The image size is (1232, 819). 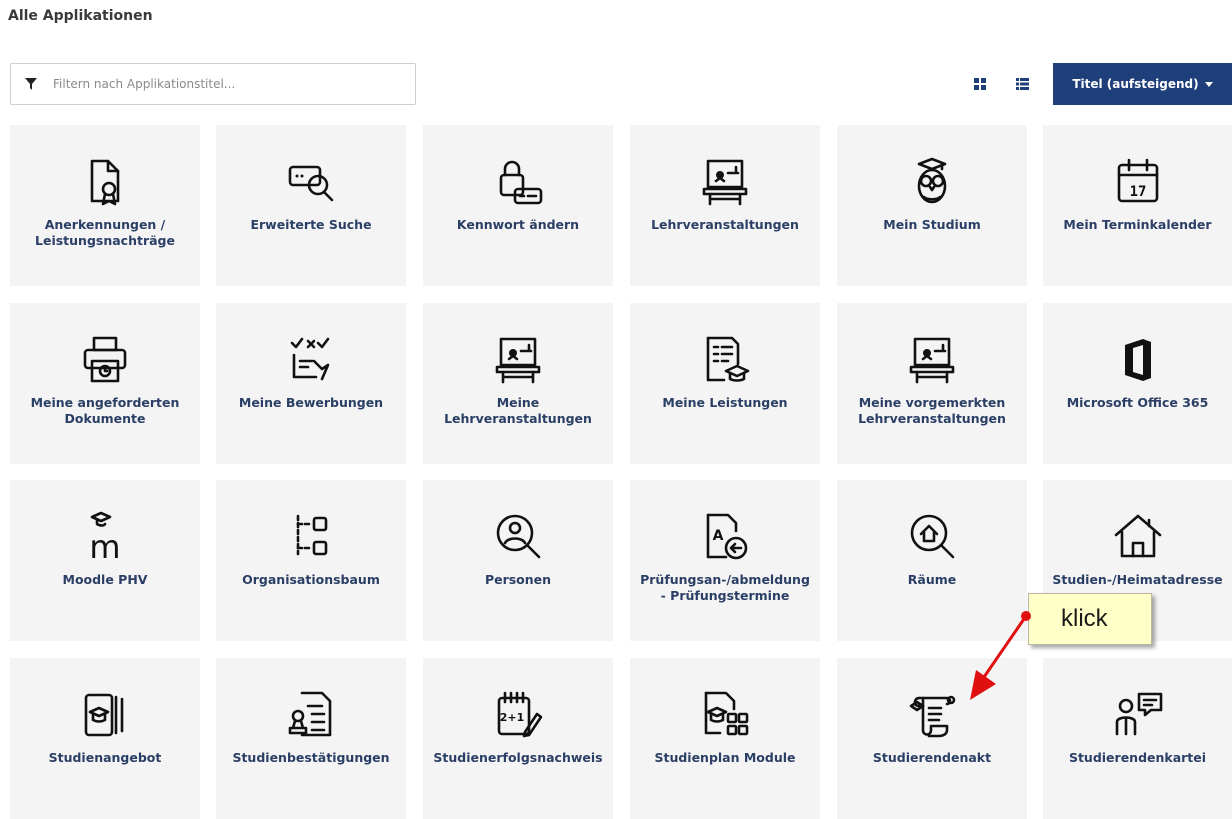 I want to click on app-tile-label: Studien-/Heimatadresse, so click(x=1137, y=579).